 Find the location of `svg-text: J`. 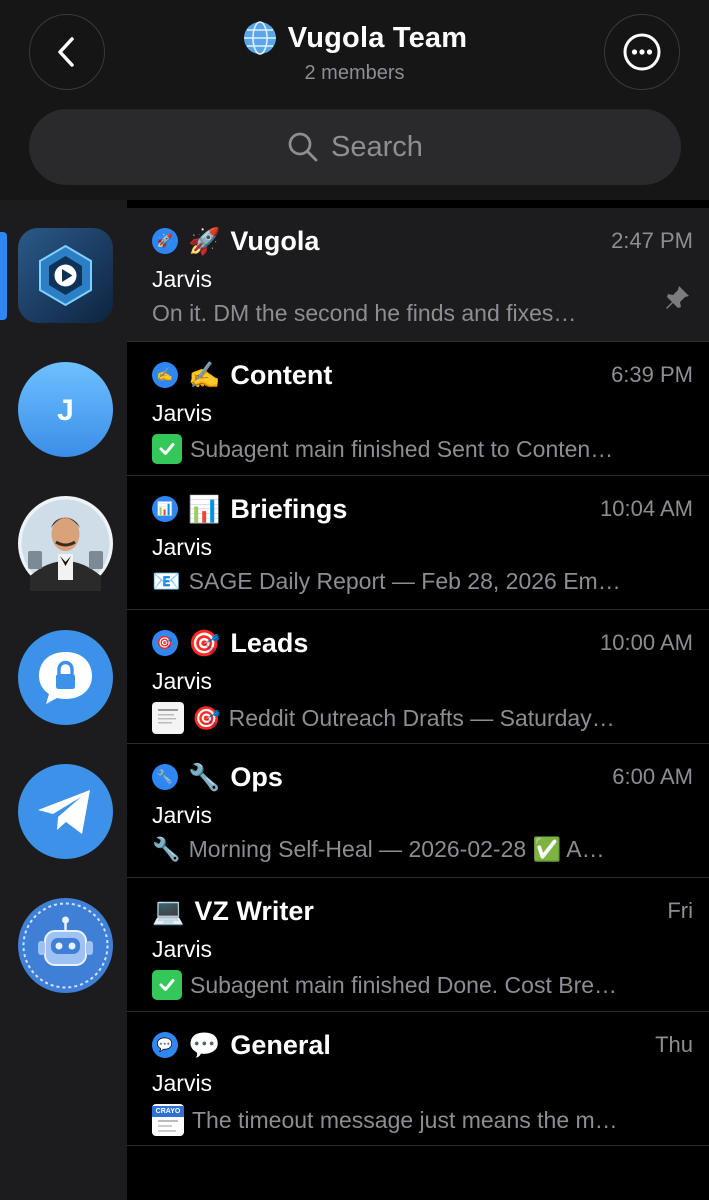

svg-text: J is located at coordinates (65, 410).